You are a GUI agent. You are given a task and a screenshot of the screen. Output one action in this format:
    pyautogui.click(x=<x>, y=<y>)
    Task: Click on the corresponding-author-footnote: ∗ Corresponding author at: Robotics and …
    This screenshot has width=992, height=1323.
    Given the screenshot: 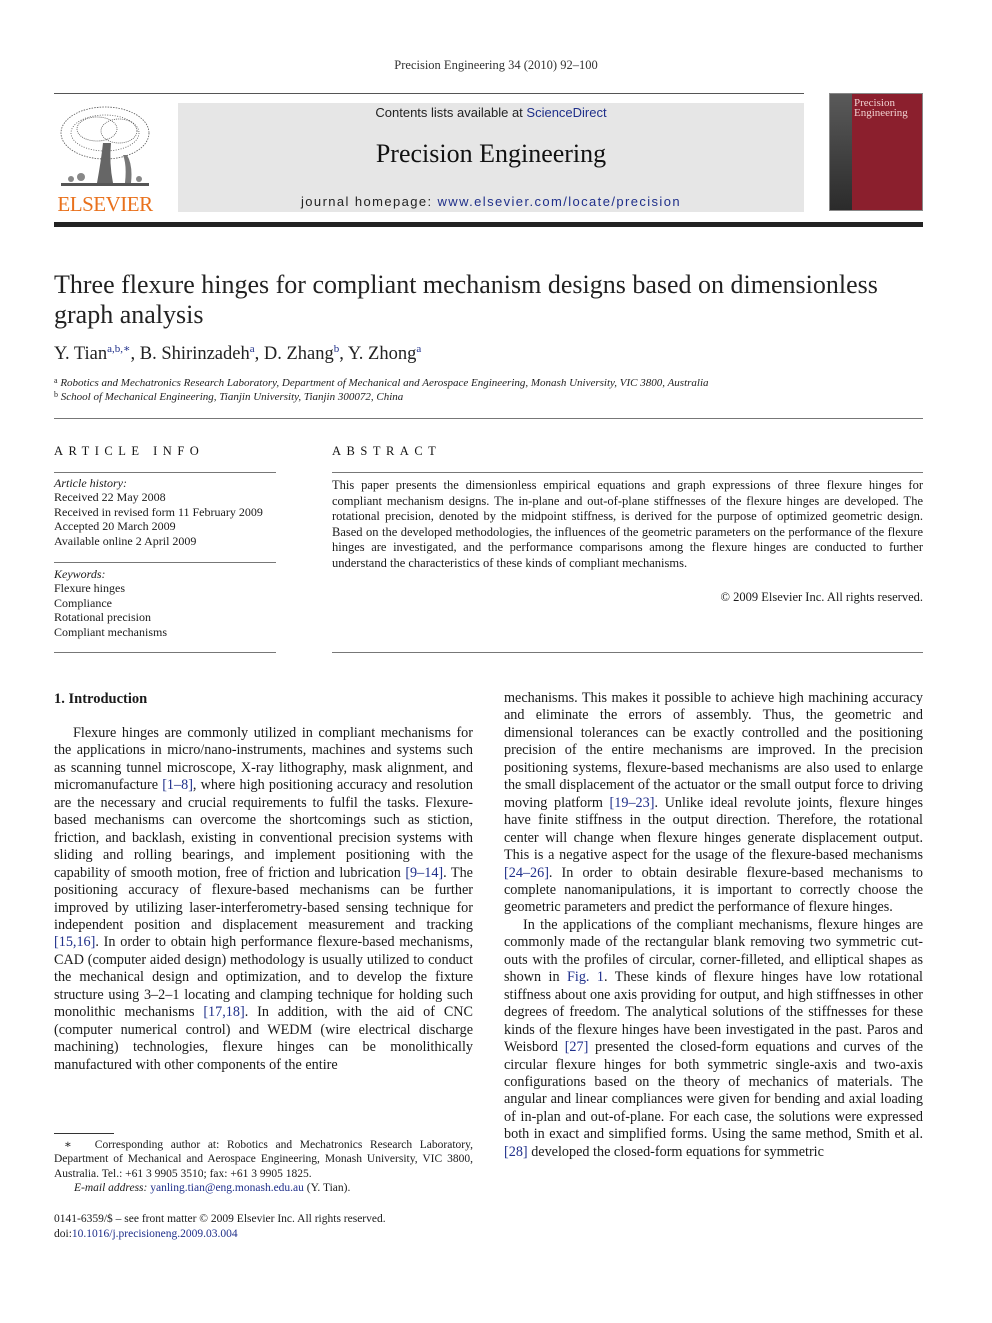 What is the action you would take?
    pyautogui.click(x=263, y=1166)
    